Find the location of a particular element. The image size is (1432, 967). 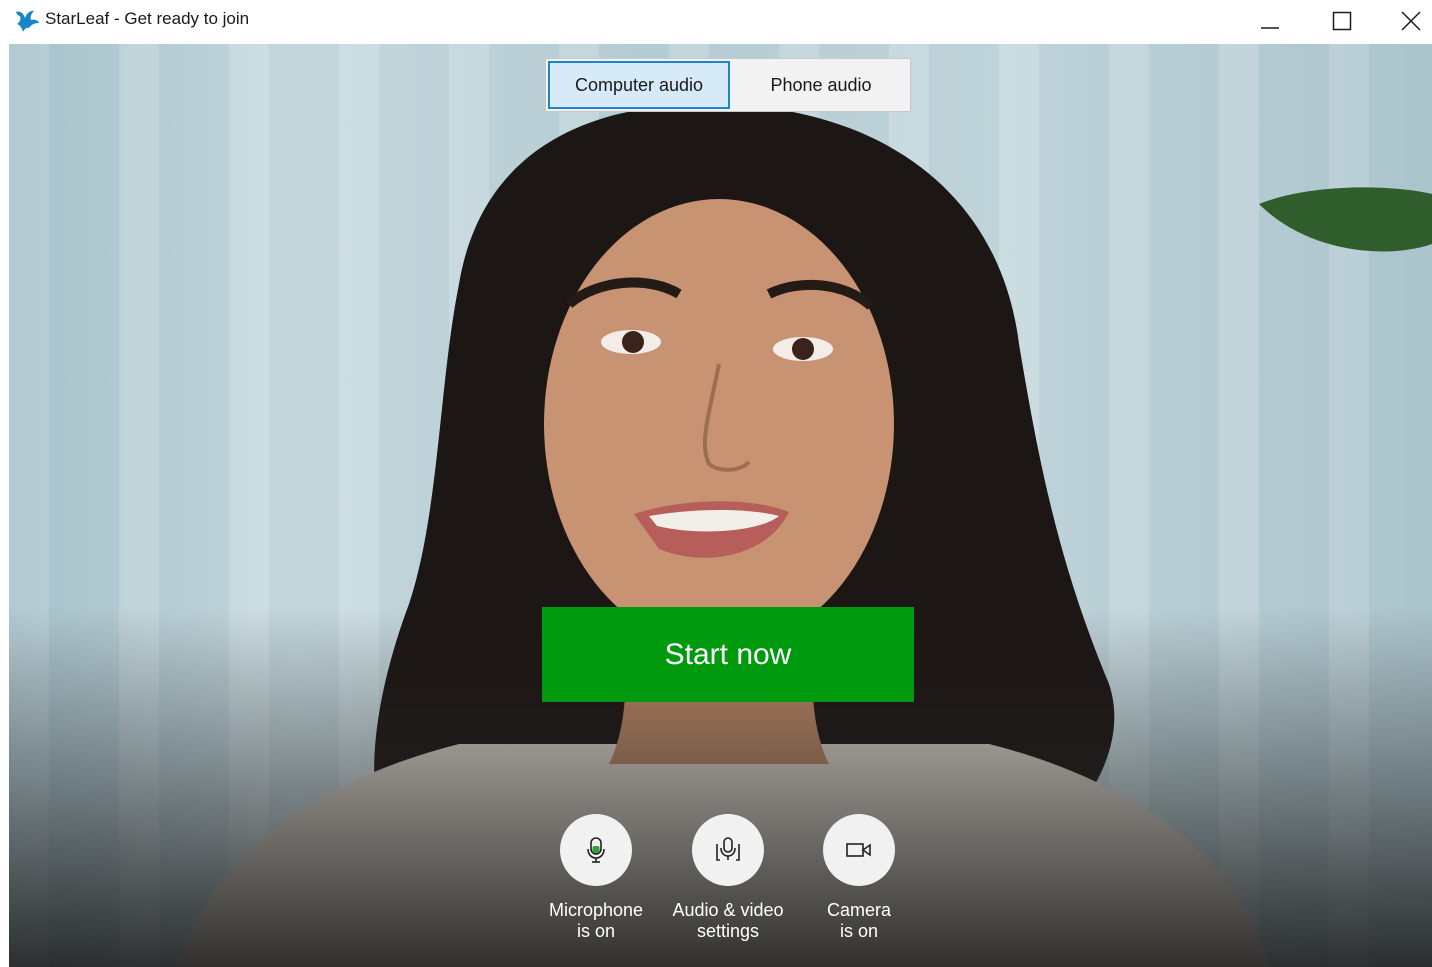

close-button is located at coordinates (1406, 21).